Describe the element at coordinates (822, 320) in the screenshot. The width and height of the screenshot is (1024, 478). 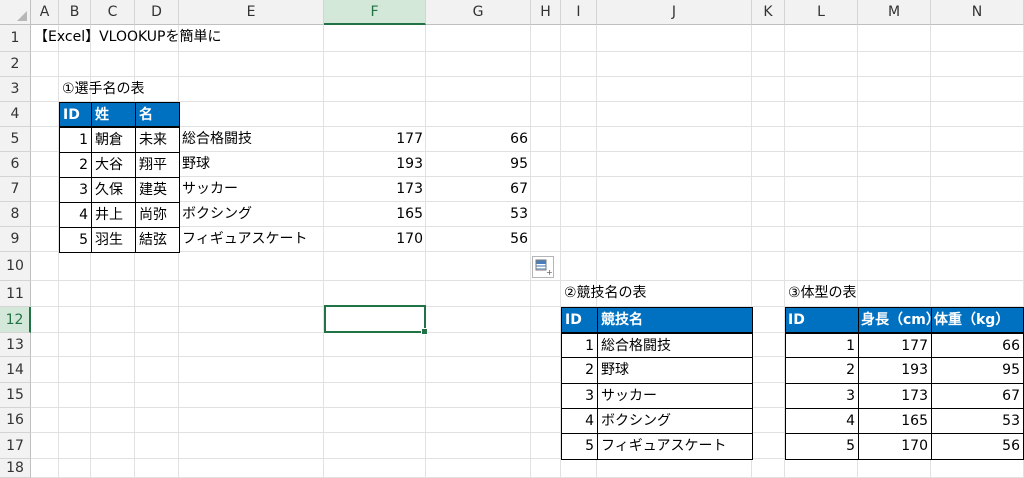
I see `table3-header-cell: ID` at that location.